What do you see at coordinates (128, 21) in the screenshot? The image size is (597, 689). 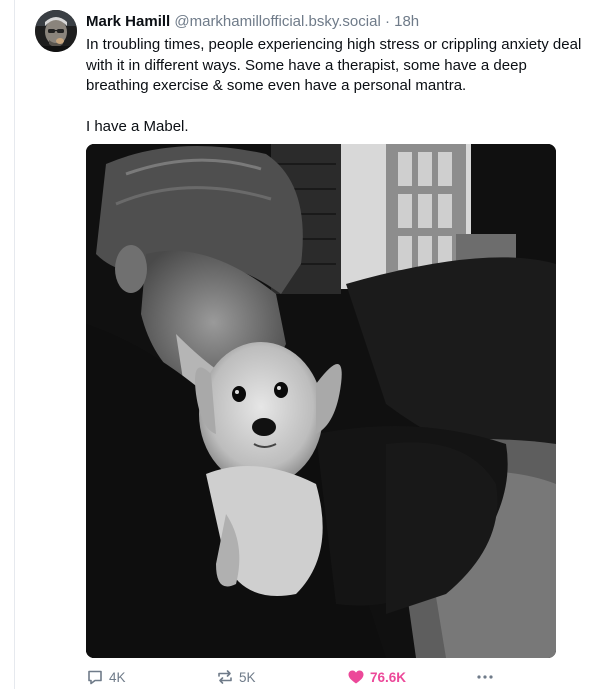 I see `author-display-name: Mark Hamill` at bounding box center [128, 21].